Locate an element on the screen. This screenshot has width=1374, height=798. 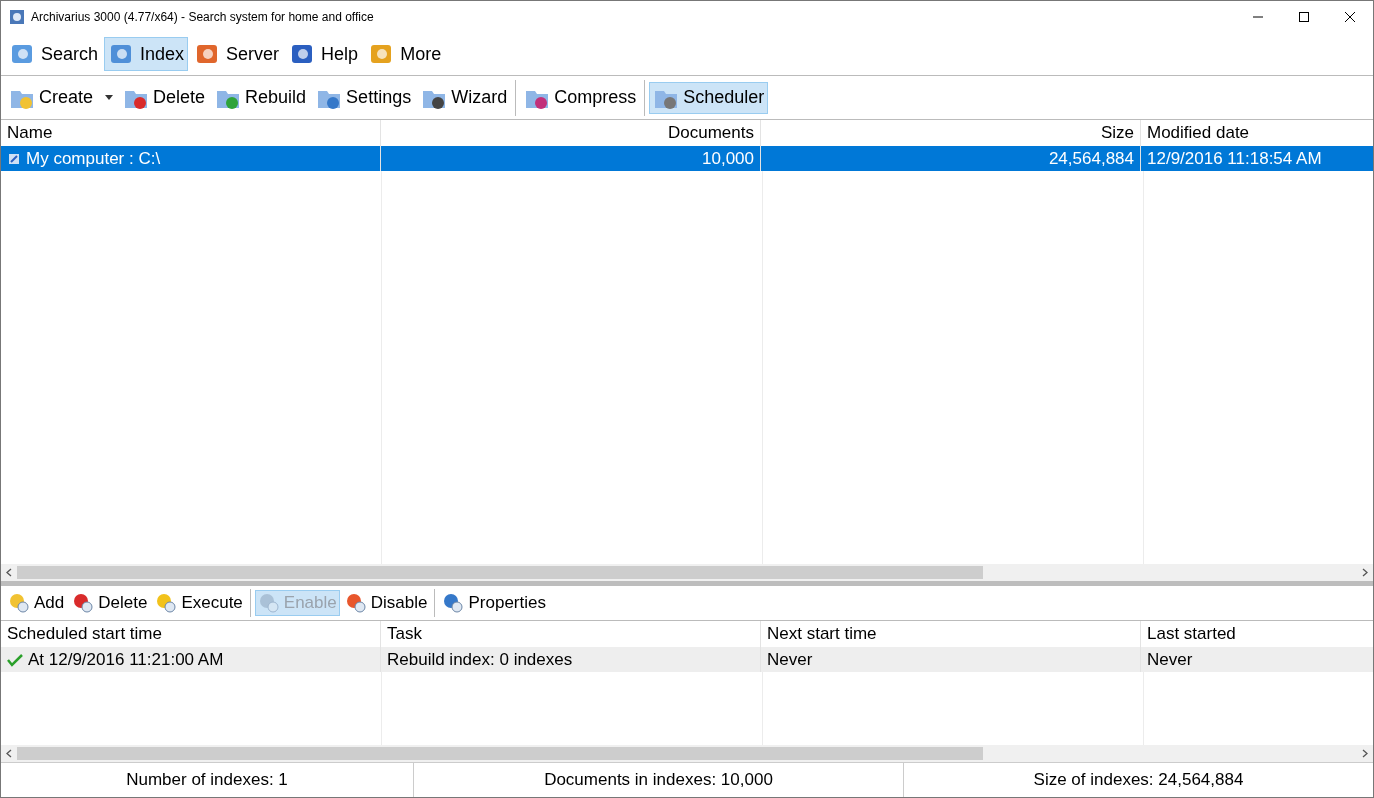
toolbar-button: Create is located at coordinates (61, 97).